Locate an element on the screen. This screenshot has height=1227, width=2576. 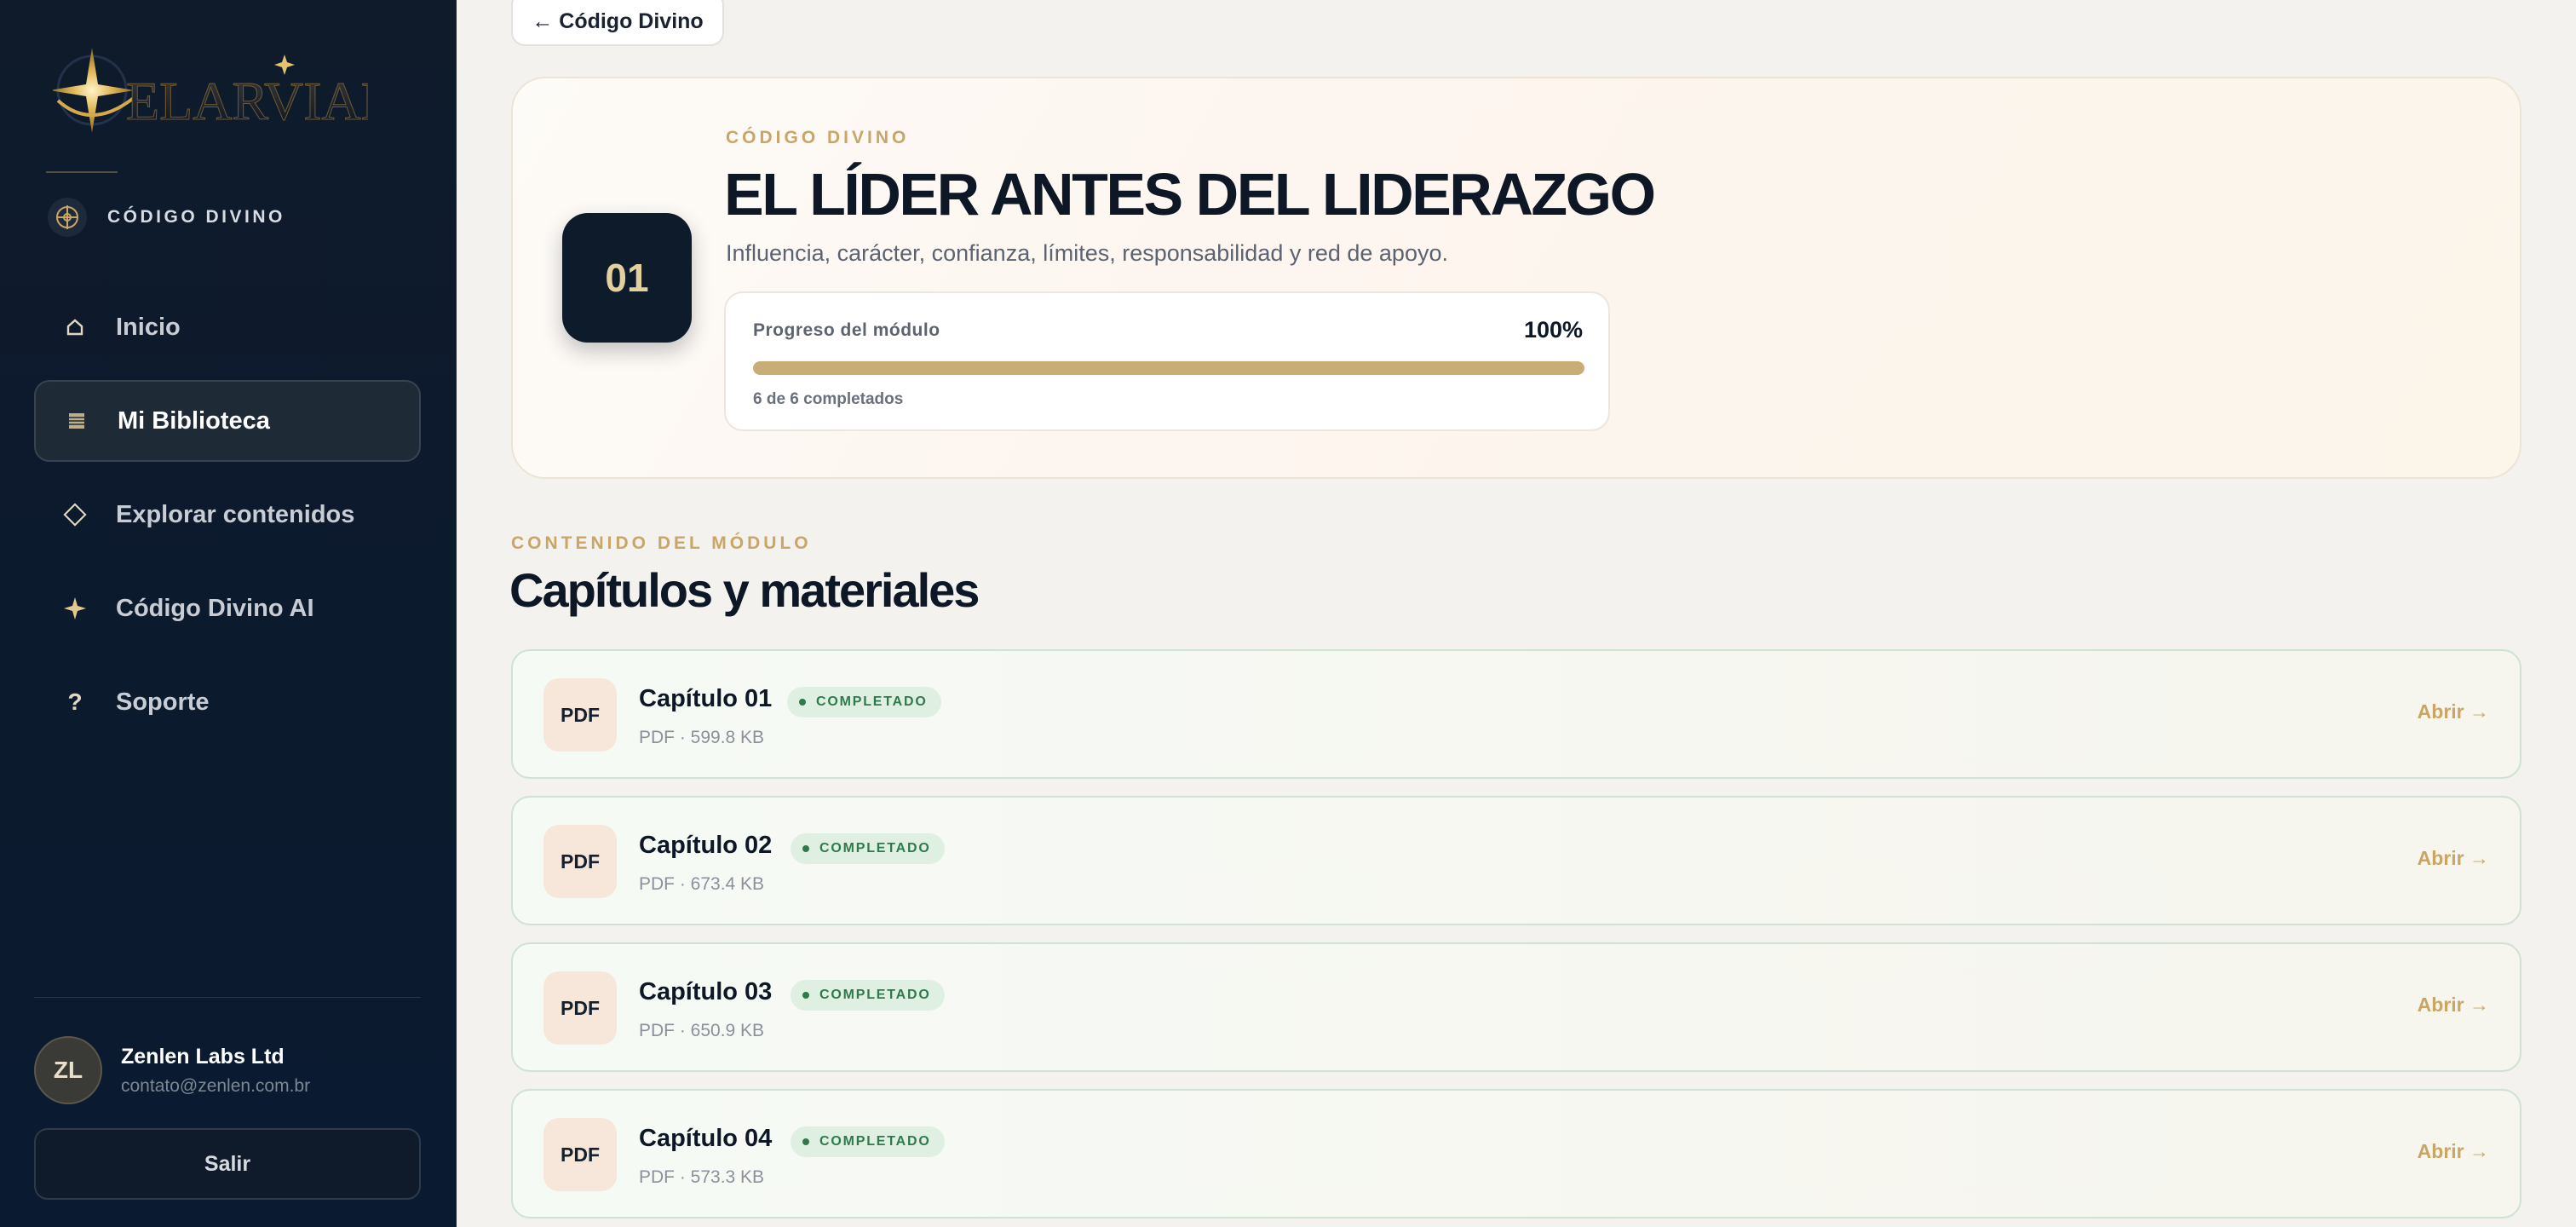
elarvian-logo: ELARVIAN is located at coordinates (224, 91).